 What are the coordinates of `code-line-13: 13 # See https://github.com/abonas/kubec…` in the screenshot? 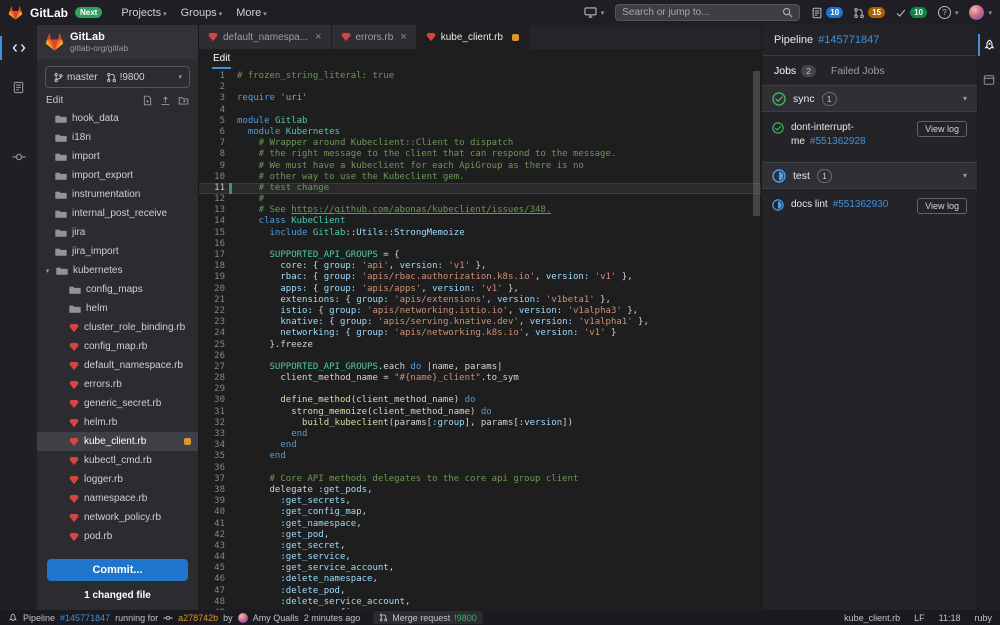 It's located at (480, 210).